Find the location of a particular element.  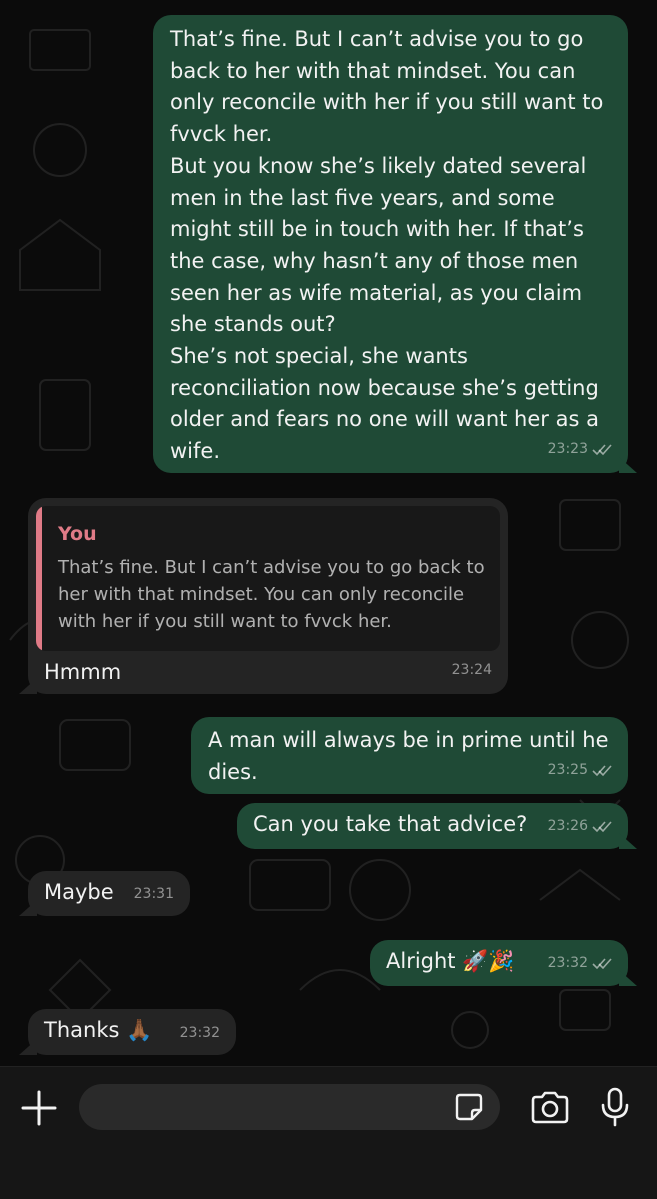

message-meta: 23:31 is located at coordinates (154, 895).